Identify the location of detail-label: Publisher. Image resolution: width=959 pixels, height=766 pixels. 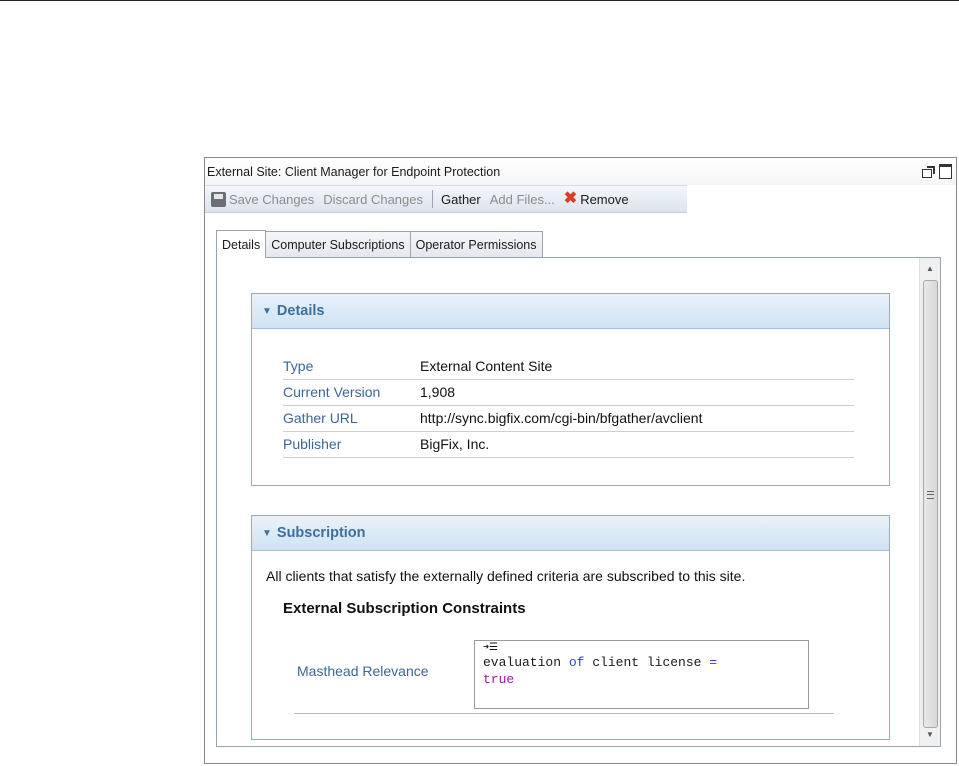
(312, 444).